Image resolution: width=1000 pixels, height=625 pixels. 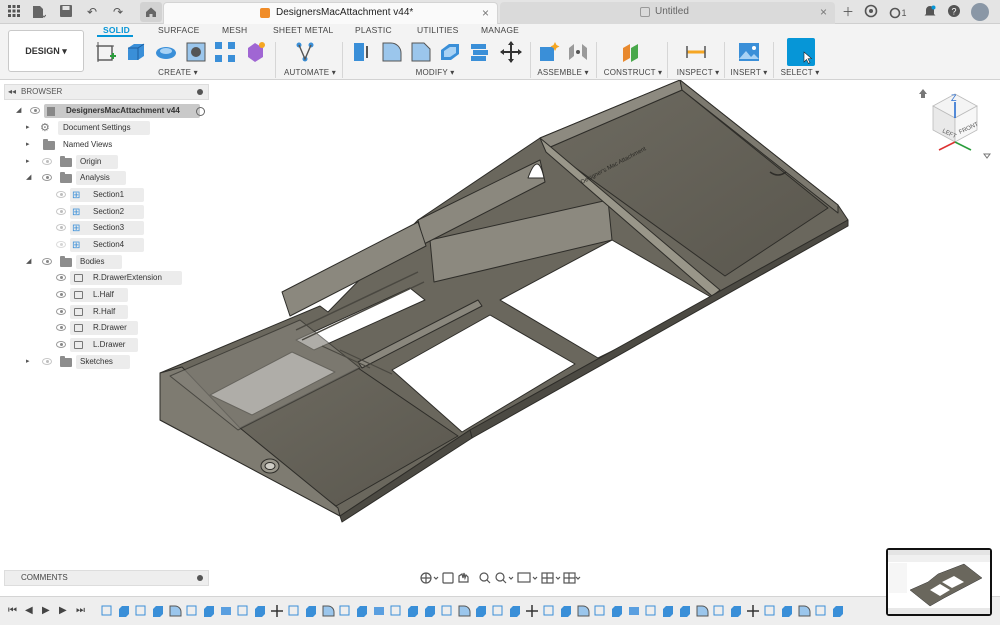 What do you see at coordinates (66, 12) in the screenshot?
I see `save-icon` at bounding box center [66, 12].